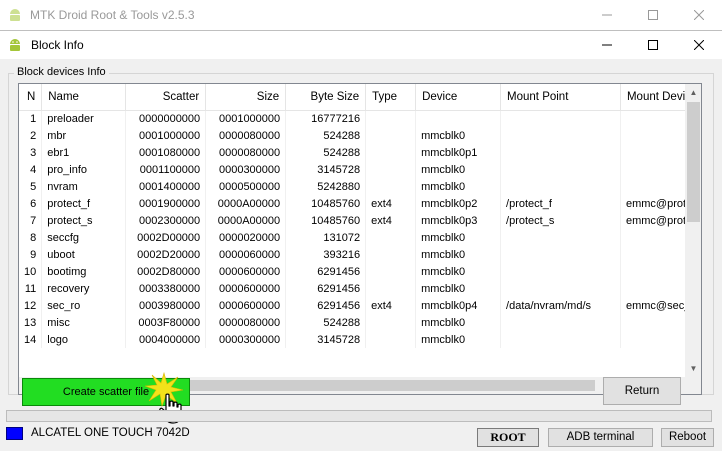 This screenshot has width=722, height=451. I want to click on cell-size: 0000080000, so click(246, 135).